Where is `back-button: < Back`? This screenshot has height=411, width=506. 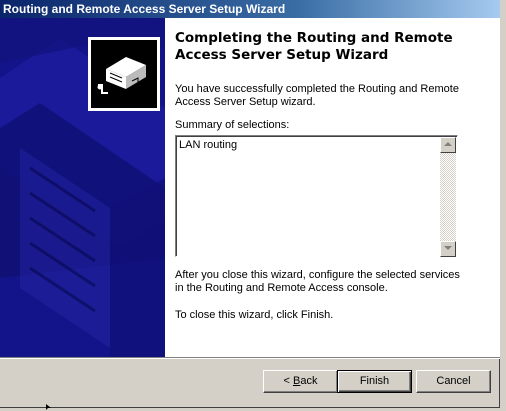 back-button: < Back is located at coordinates (300, 381).